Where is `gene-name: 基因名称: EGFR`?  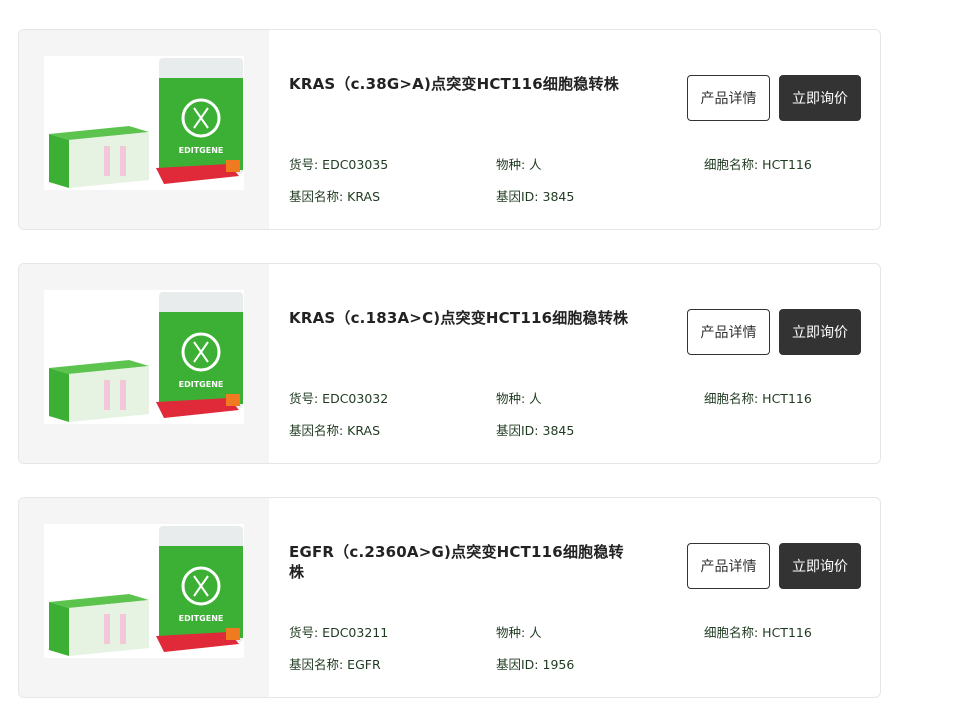 gene-name: 基因名称: EGFR is located at coordinates (335, 664).